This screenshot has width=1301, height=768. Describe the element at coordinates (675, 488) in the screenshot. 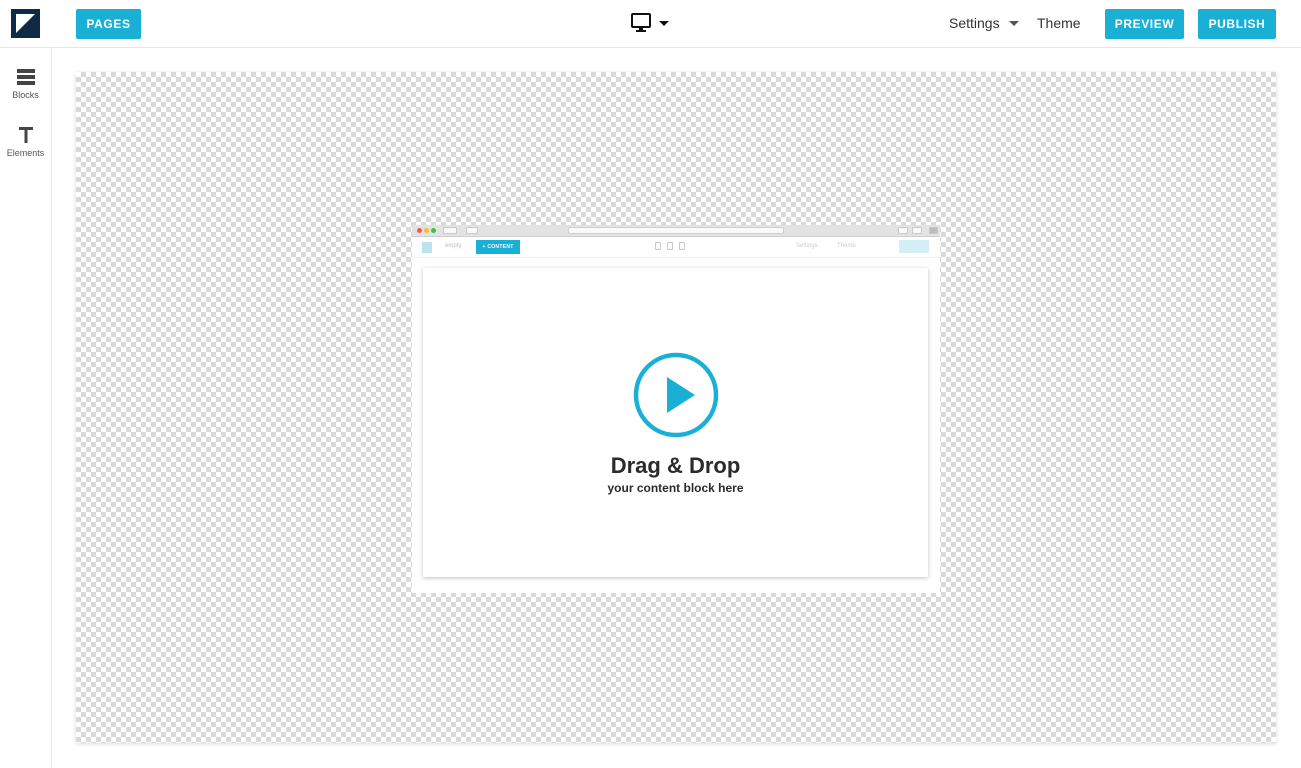

I see `dropzone-subtitle: your content block here` at that location.